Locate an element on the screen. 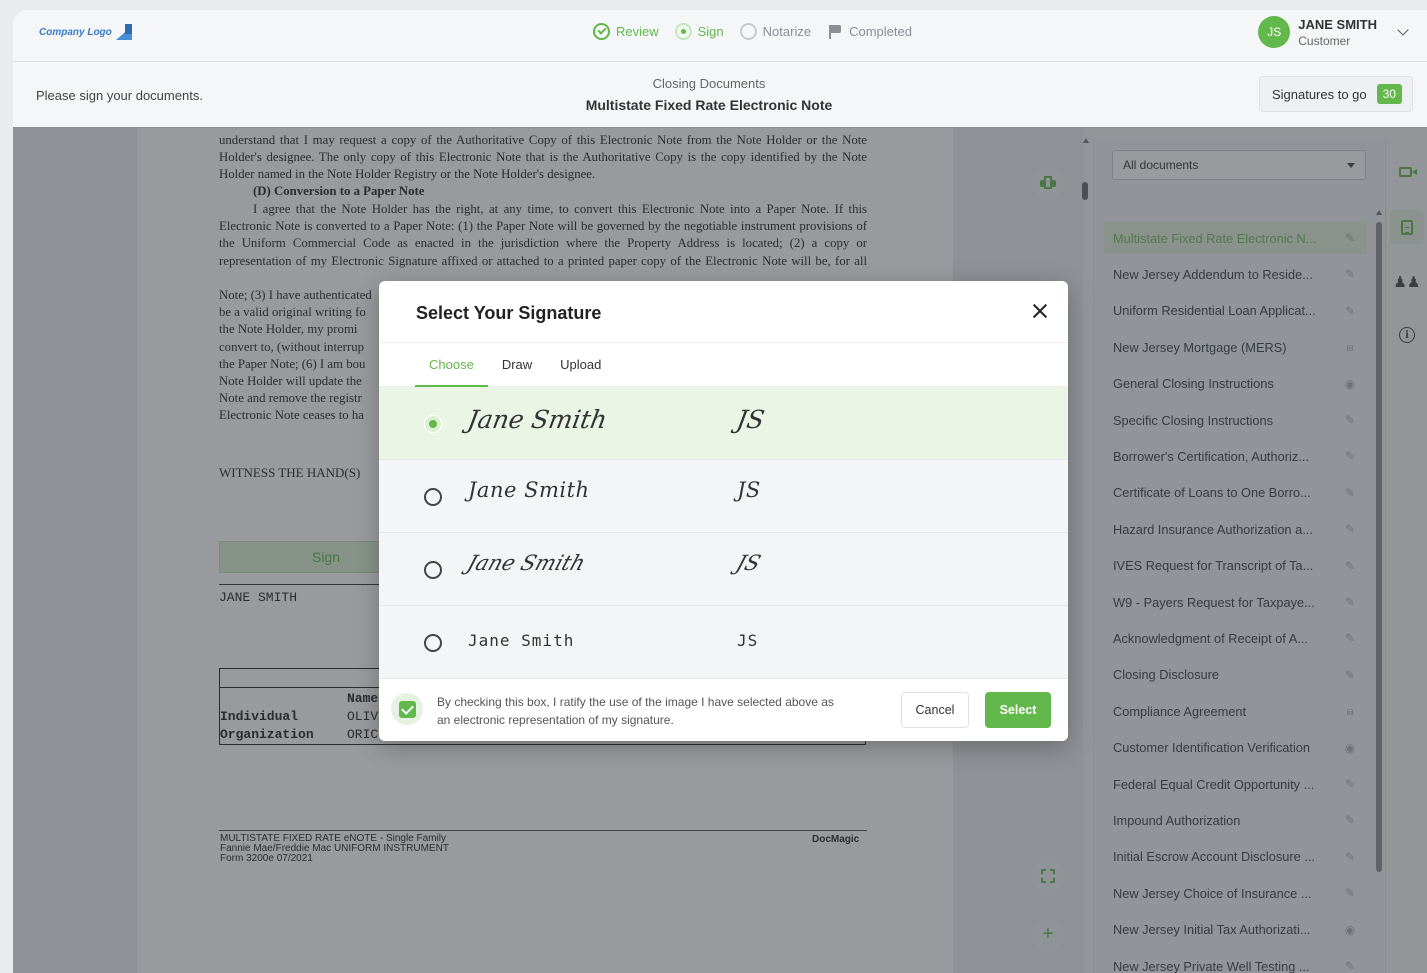 This screenshot has width=1427, height=973. step-sign: Sign is located at coordinates (699, 31).